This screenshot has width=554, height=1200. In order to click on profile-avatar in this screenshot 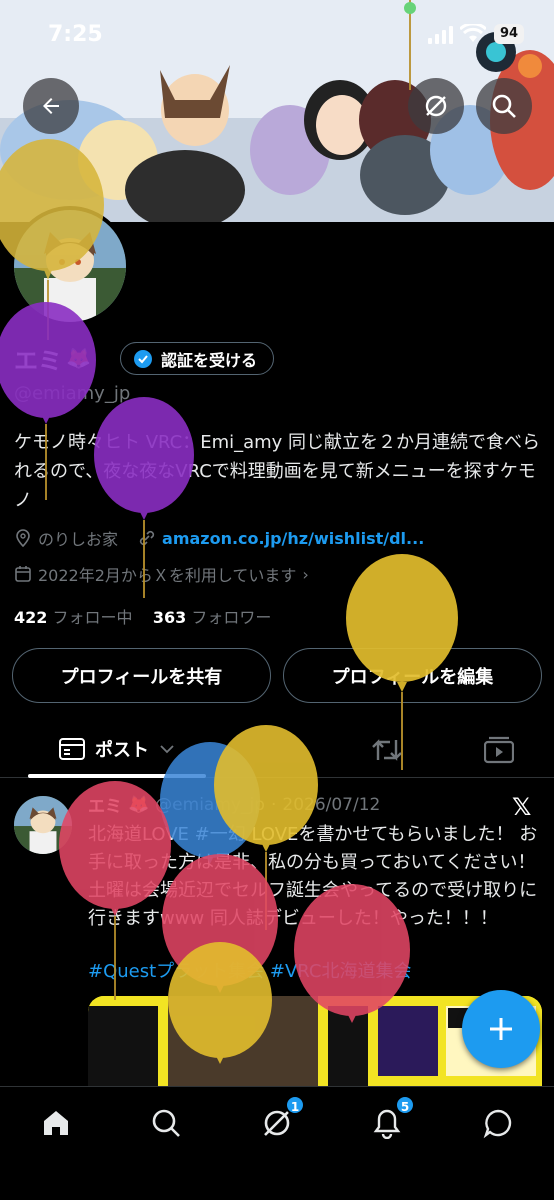, I will do `click(70, 266)`.